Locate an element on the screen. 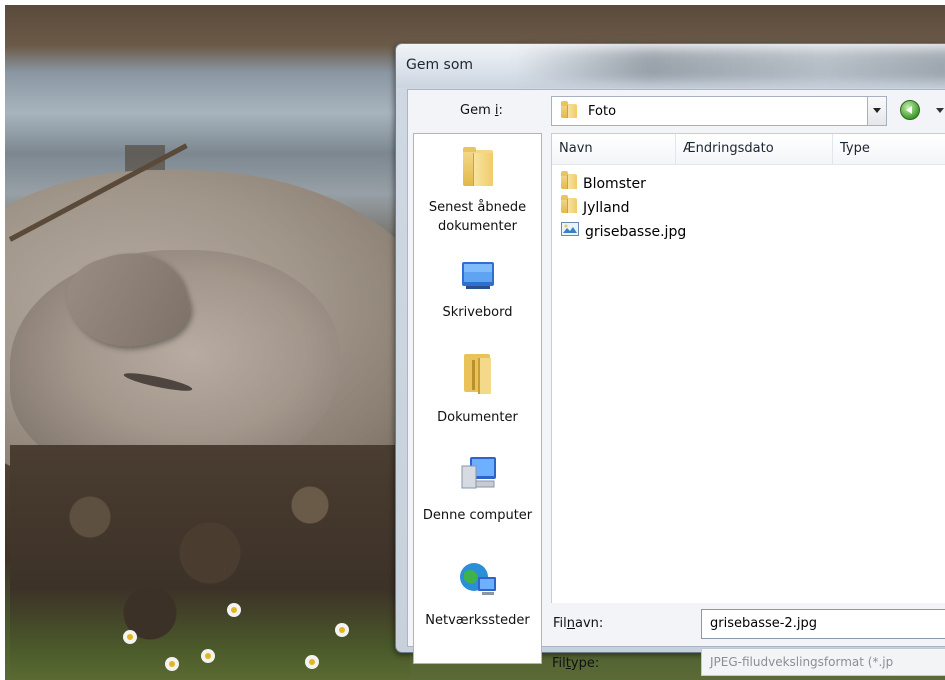  place-recent: Senest åbnede dokumenter is located at coordinates (477, 190).